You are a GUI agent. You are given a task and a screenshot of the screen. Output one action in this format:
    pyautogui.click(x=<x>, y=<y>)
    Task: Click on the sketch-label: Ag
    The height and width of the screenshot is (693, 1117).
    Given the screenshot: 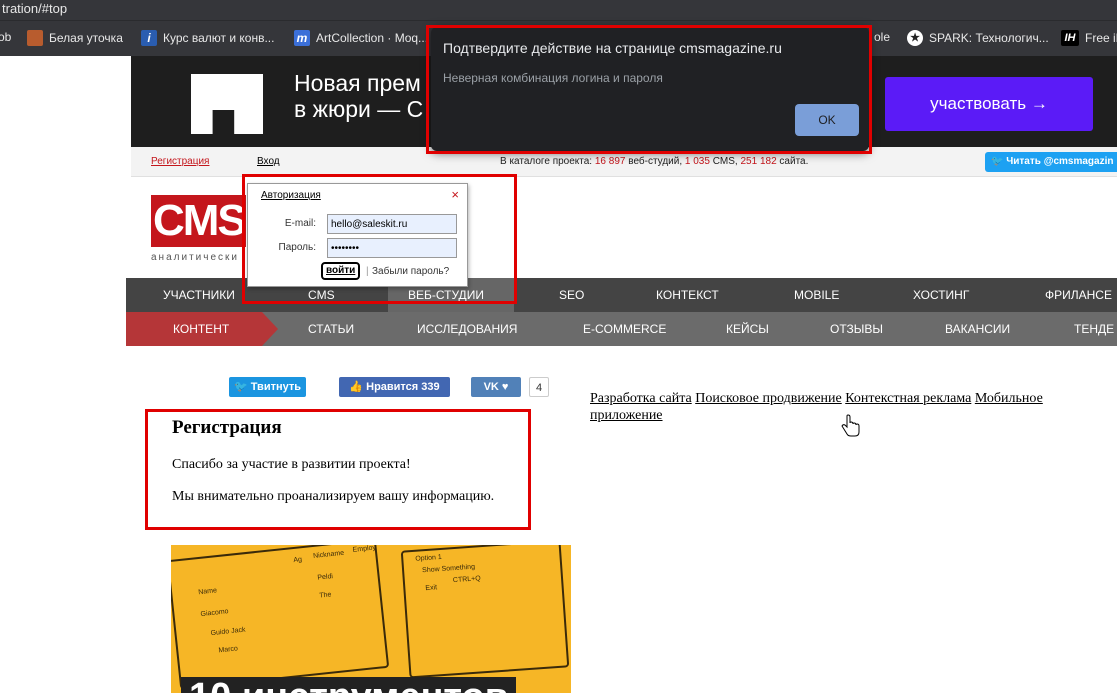 What is the action you would take?
    pyautogui.click(x=298, y=560)
    